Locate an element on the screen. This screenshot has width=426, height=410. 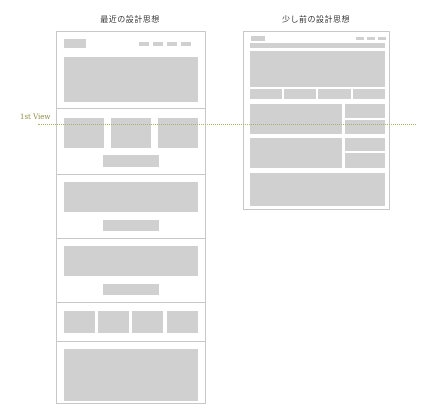
first-view-label: 1st View is located at coordinates (35, 117).